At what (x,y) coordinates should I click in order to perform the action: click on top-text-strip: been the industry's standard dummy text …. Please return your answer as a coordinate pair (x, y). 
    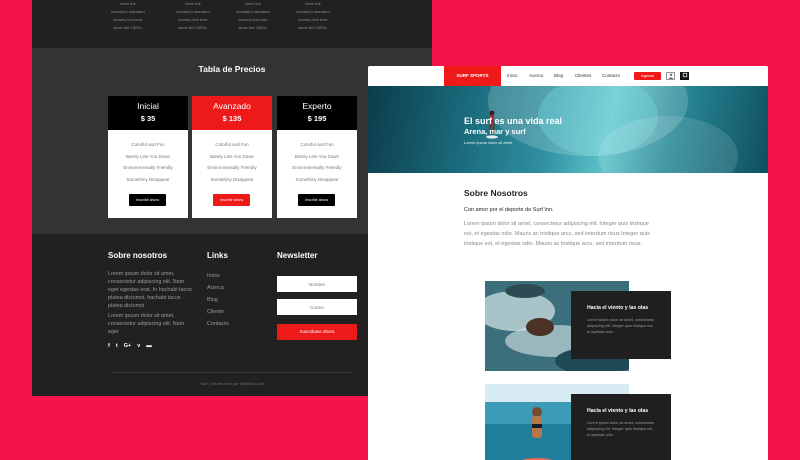
    Looking at the image, I should click on (232, 24).